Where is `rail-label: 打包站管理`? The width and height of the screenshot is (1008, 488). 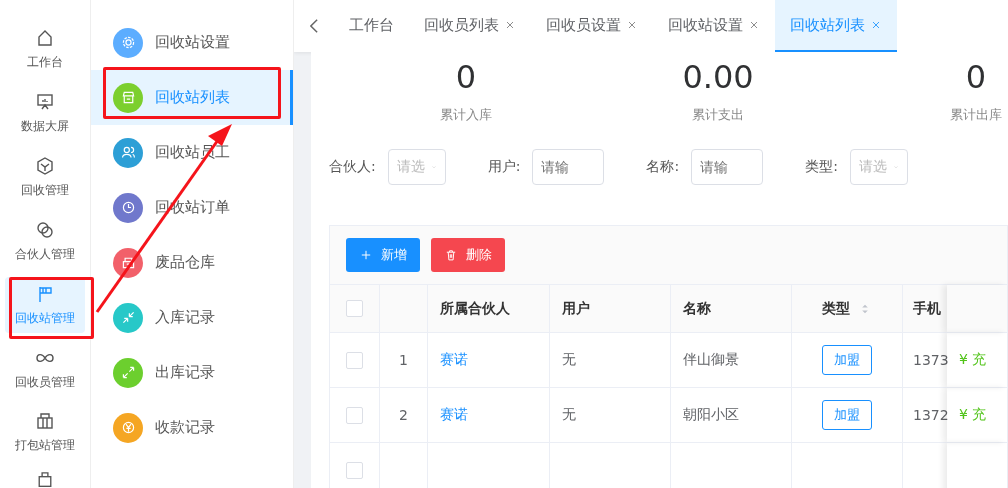 rail-label: 打包站管理 is located at coordinates (45, 446).